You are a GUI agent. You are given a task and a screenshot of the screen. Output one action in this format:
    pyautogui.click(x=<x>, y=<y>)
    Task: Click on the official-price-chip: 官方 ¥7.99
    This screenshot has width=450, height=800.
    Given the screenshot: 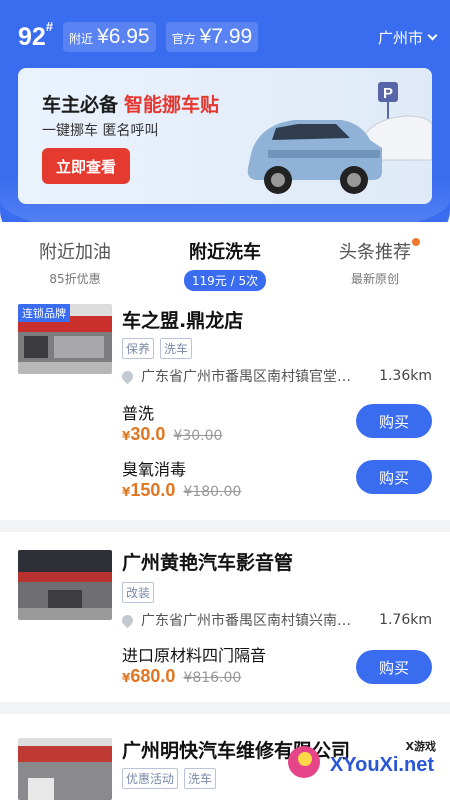 What is the action you would take?
    pyautogui.click(x=212, y=37)
    